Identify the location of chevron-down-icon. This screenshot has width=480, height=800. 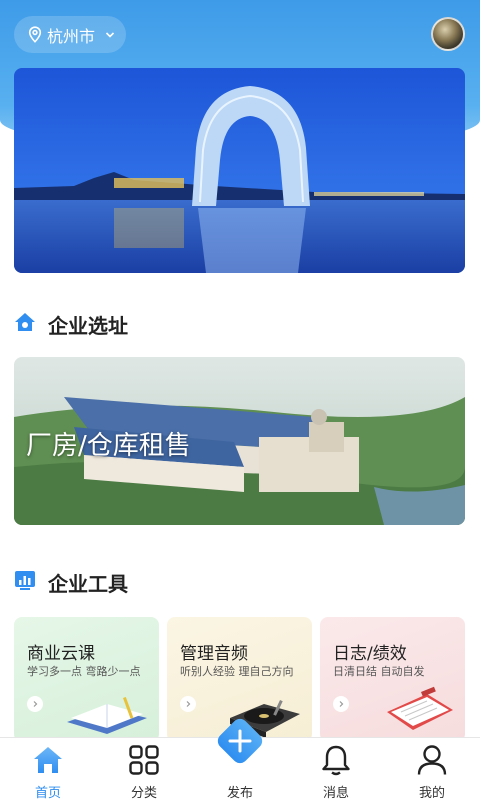
(110, 35).